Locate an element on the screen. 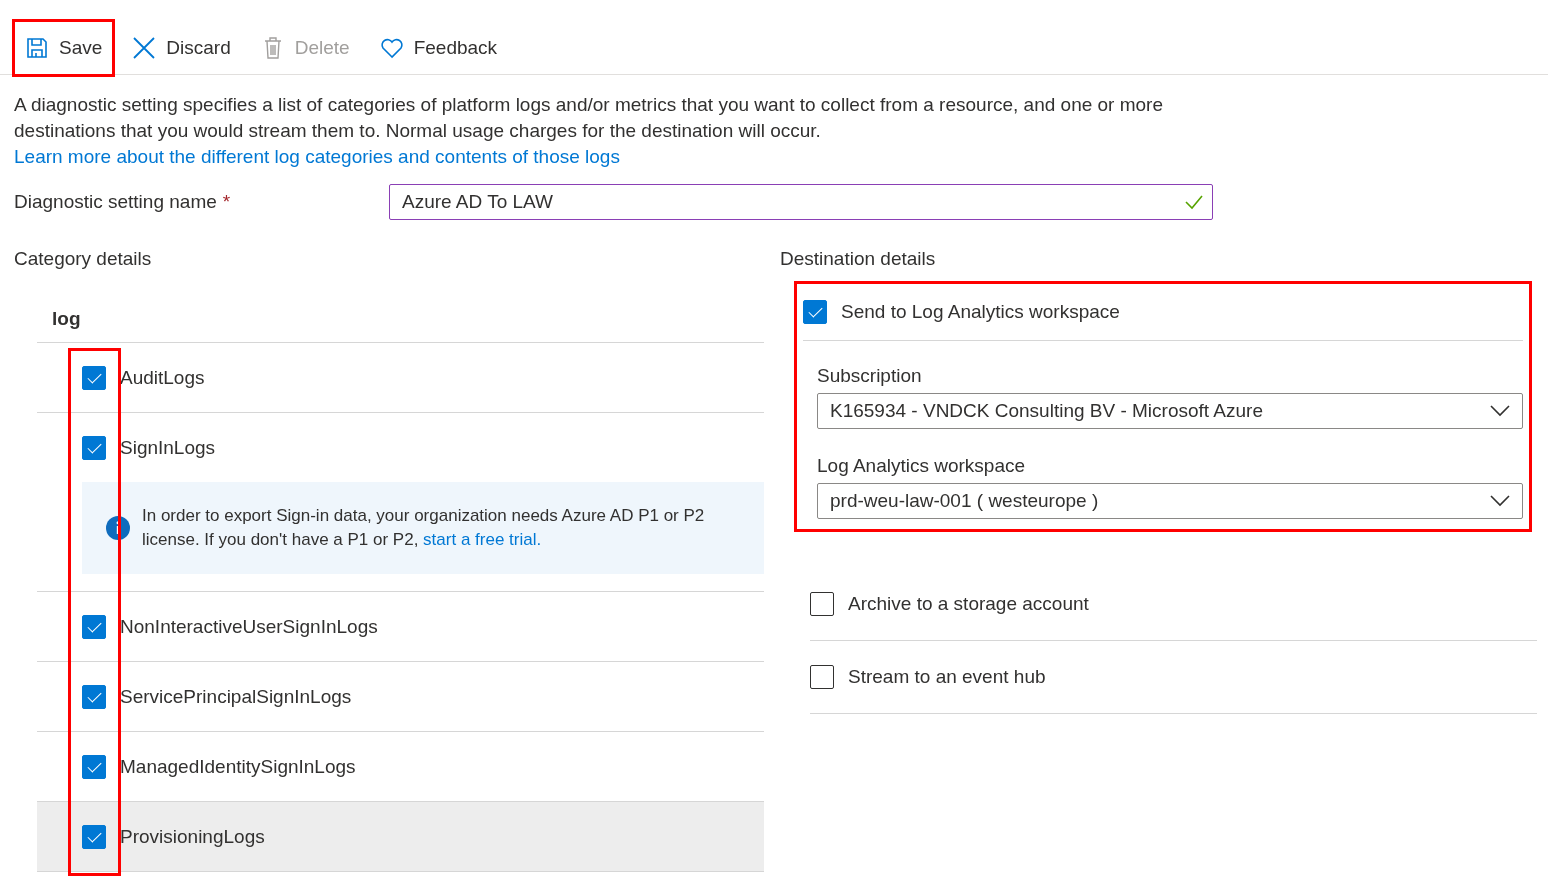  log-category-label: NonInteractiveUserSignInLogs is located at coordinates (249, 626).